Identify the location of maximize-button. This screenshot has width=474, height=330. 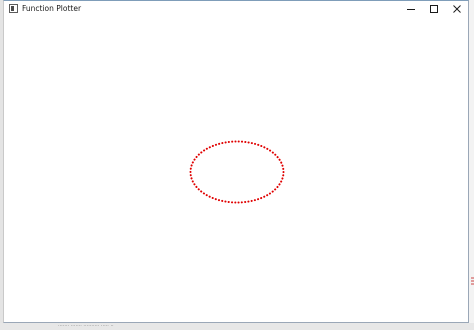
(434, 9).